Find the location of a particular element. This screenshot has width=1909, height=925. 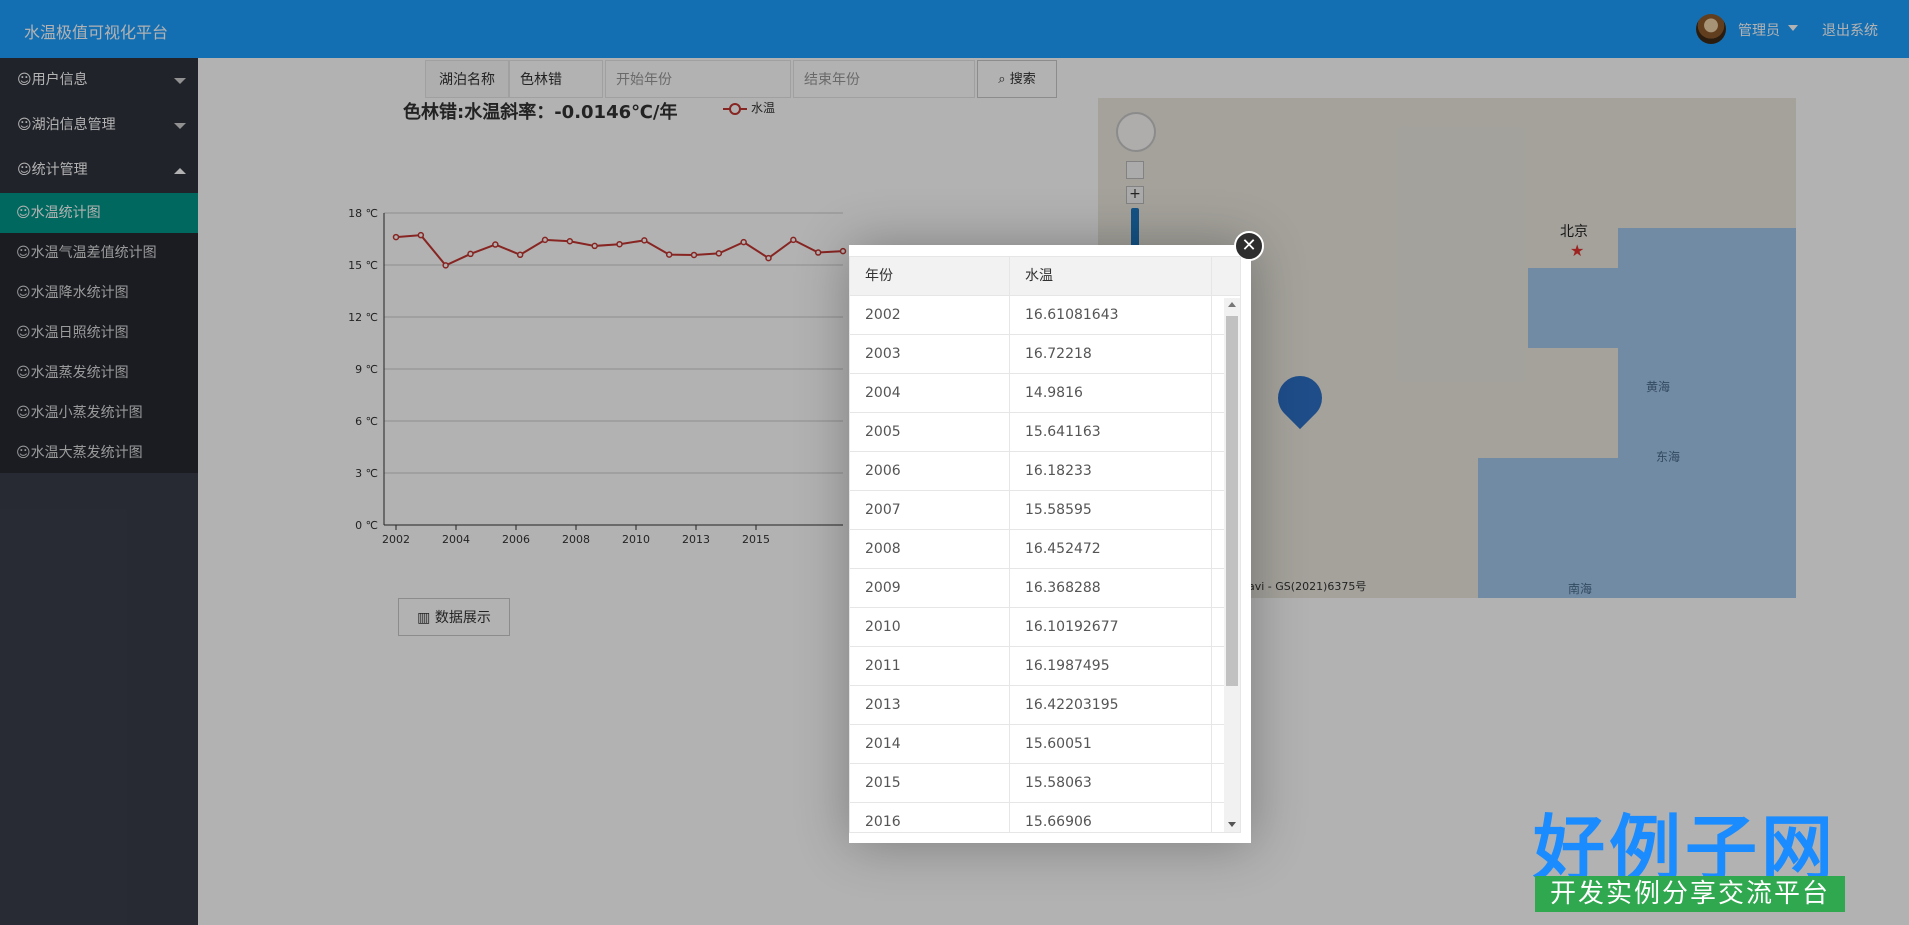

table-row: 2009 16.368288 is located at coordinates (1045, 588).